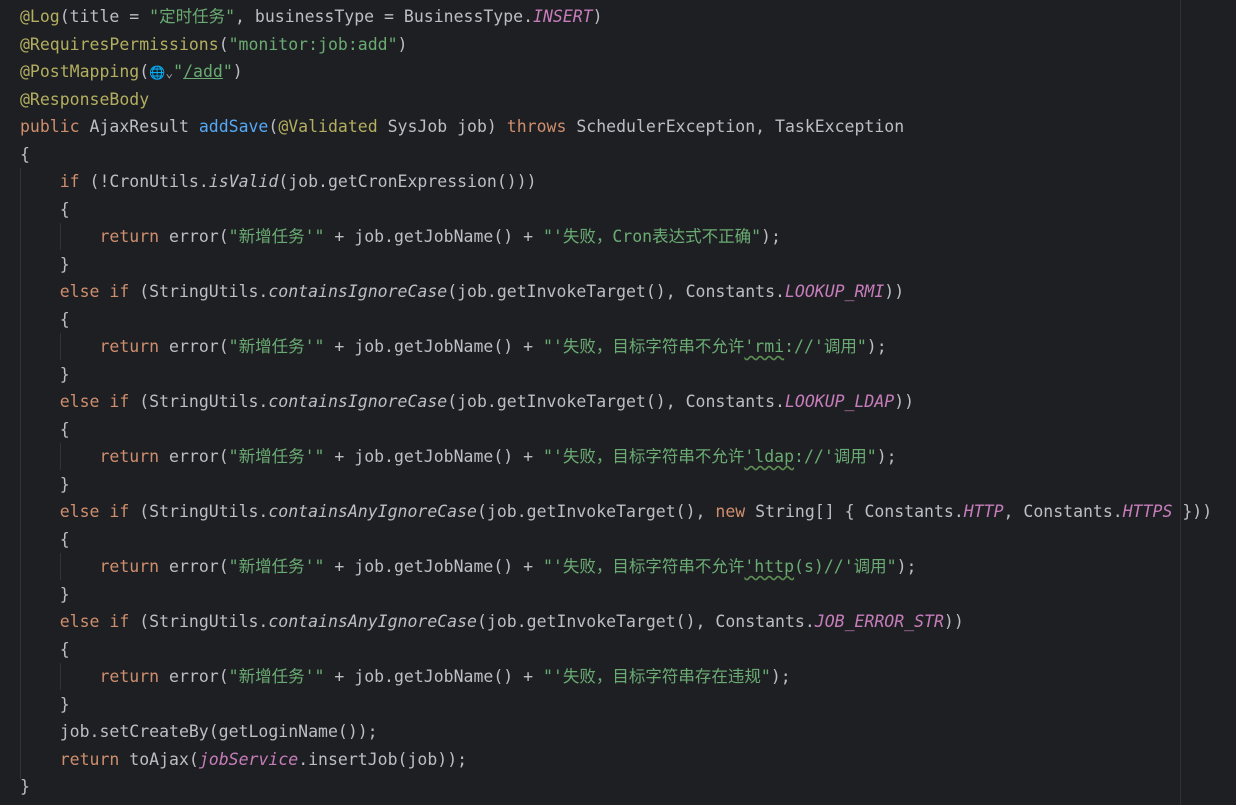 The height and width of the screenshot is (805, 1236). Describe the element at coordinates (442, 126) in the screenshot. I see `code-token: SysJob job)` at that location.